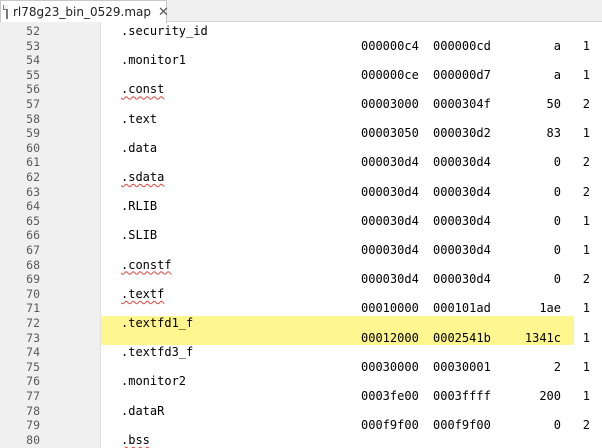  I want to click on start-address: 00012000, so click(390, 337).